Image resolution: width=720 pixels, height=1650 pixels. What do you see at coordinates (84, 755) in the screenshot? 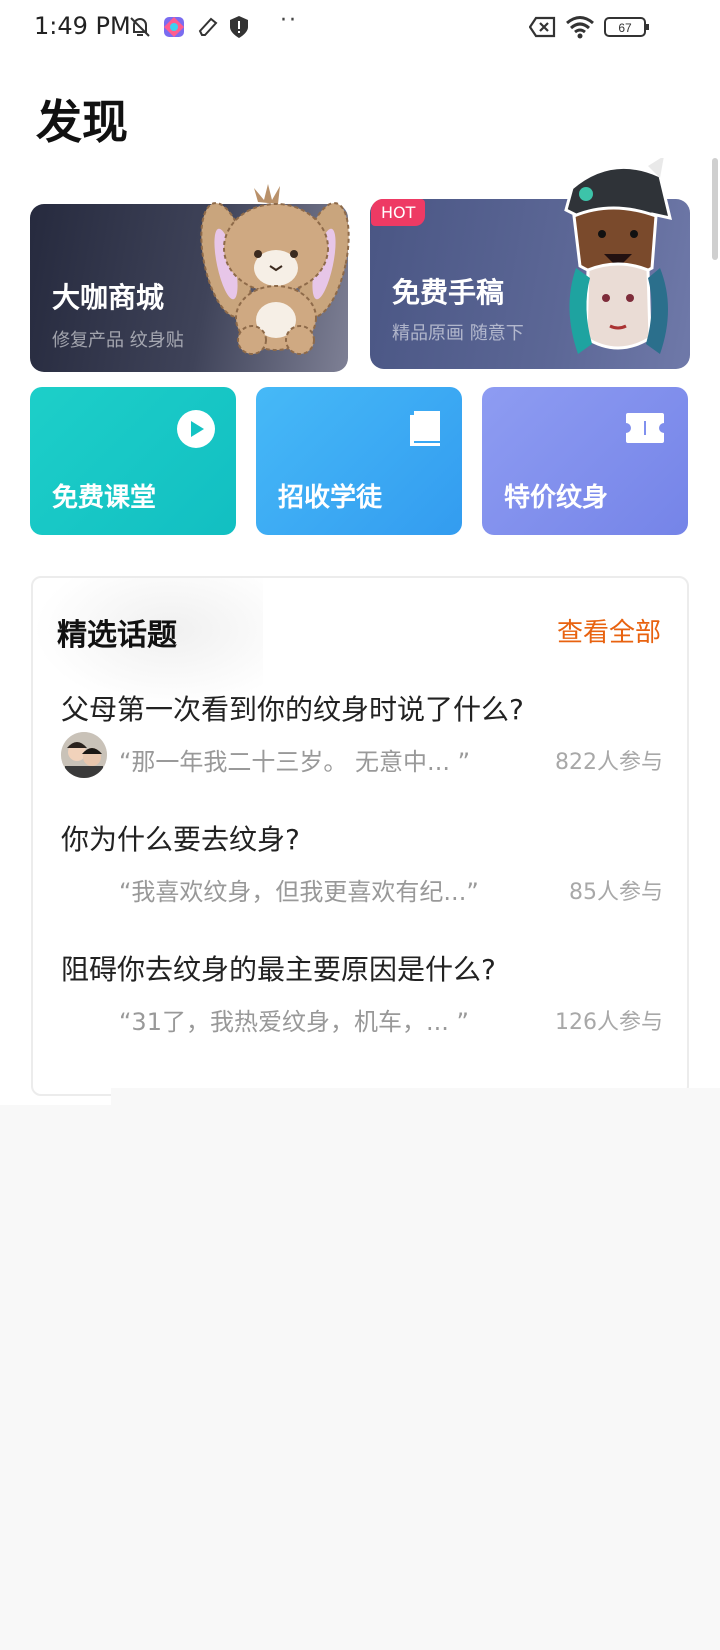
I see `avatar` at bounding box center [84, 755].